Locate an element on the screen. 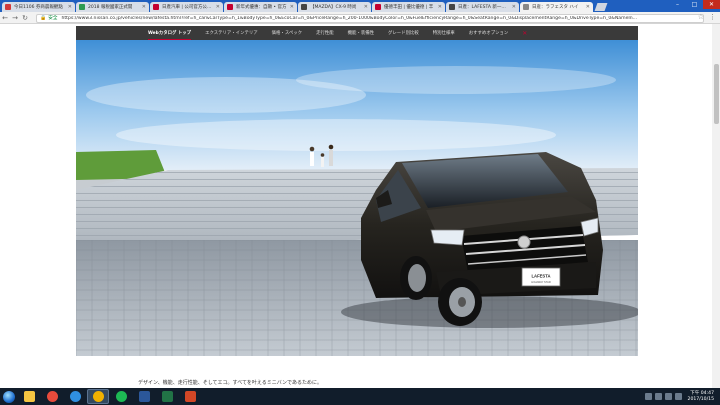 This screenshot has width=720, height=405. network-icon is located at coordinates (658, 396).